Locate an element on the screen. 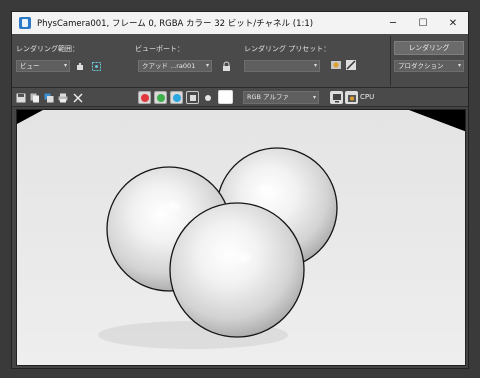 The height and width of the screenshot is (378, 480). frame-toolbar: RGB アルファ ▾ CPU is located at coordinates (240, 97).